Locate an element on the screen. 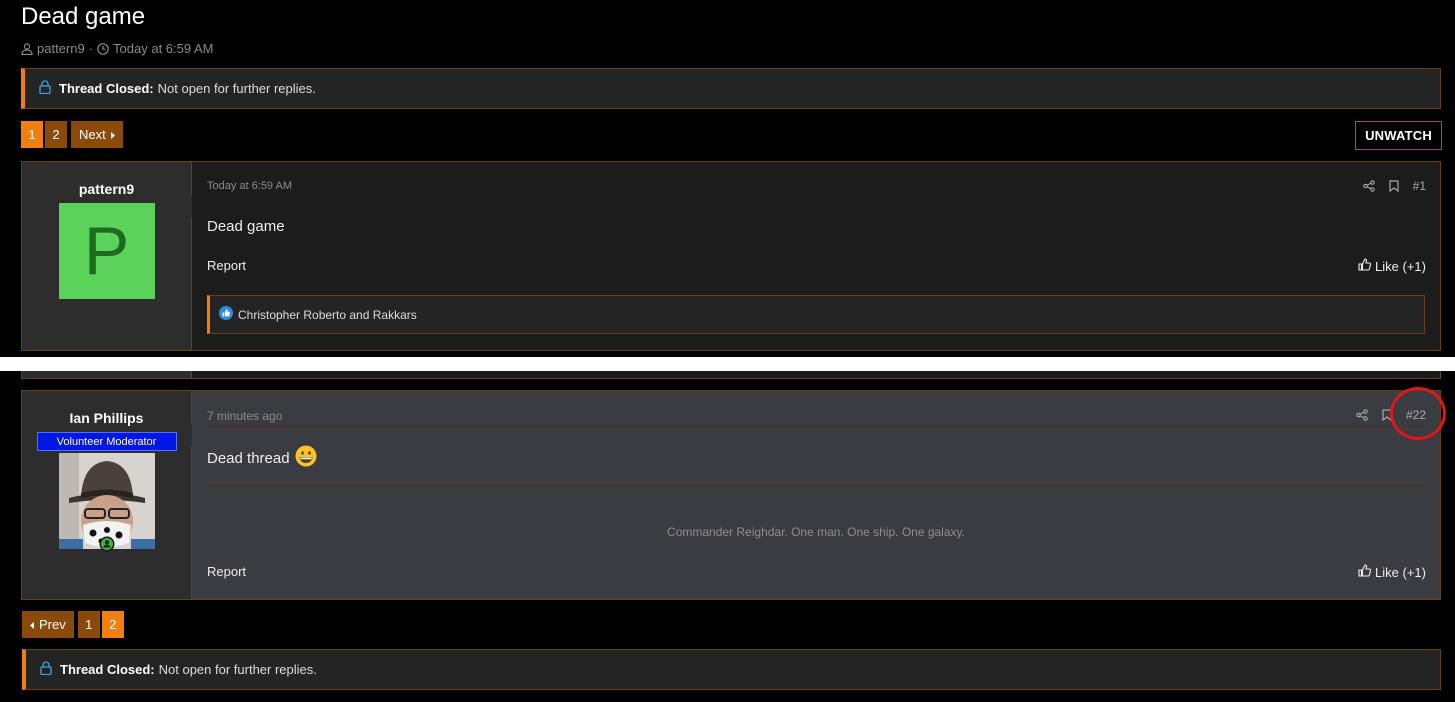 This screenshot has height=702, width=1455. pagination-top: 1 2 Next is located at coordinates (72, 134).